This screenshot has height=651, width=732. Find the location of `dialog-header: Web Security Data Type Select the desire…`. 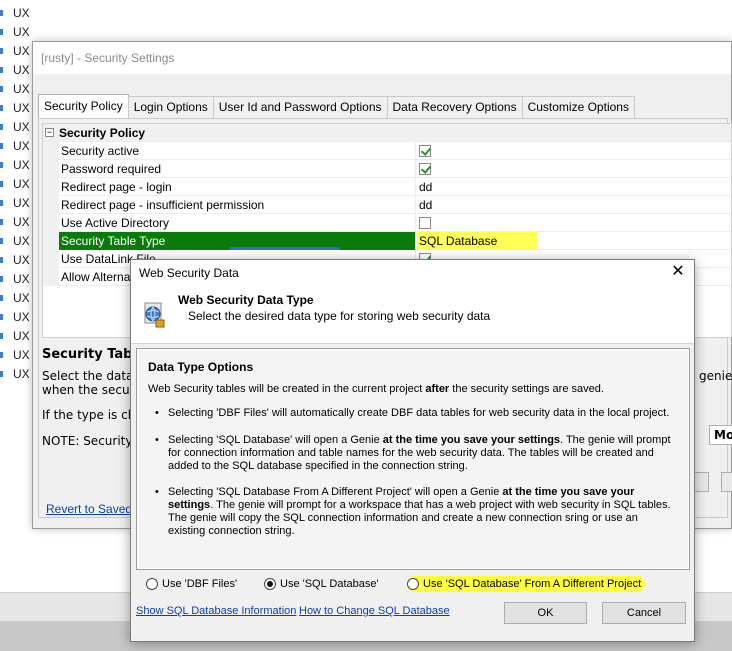

dialog-header: Web Security Data Type Select the desire… is located at coordinates (412, 315).